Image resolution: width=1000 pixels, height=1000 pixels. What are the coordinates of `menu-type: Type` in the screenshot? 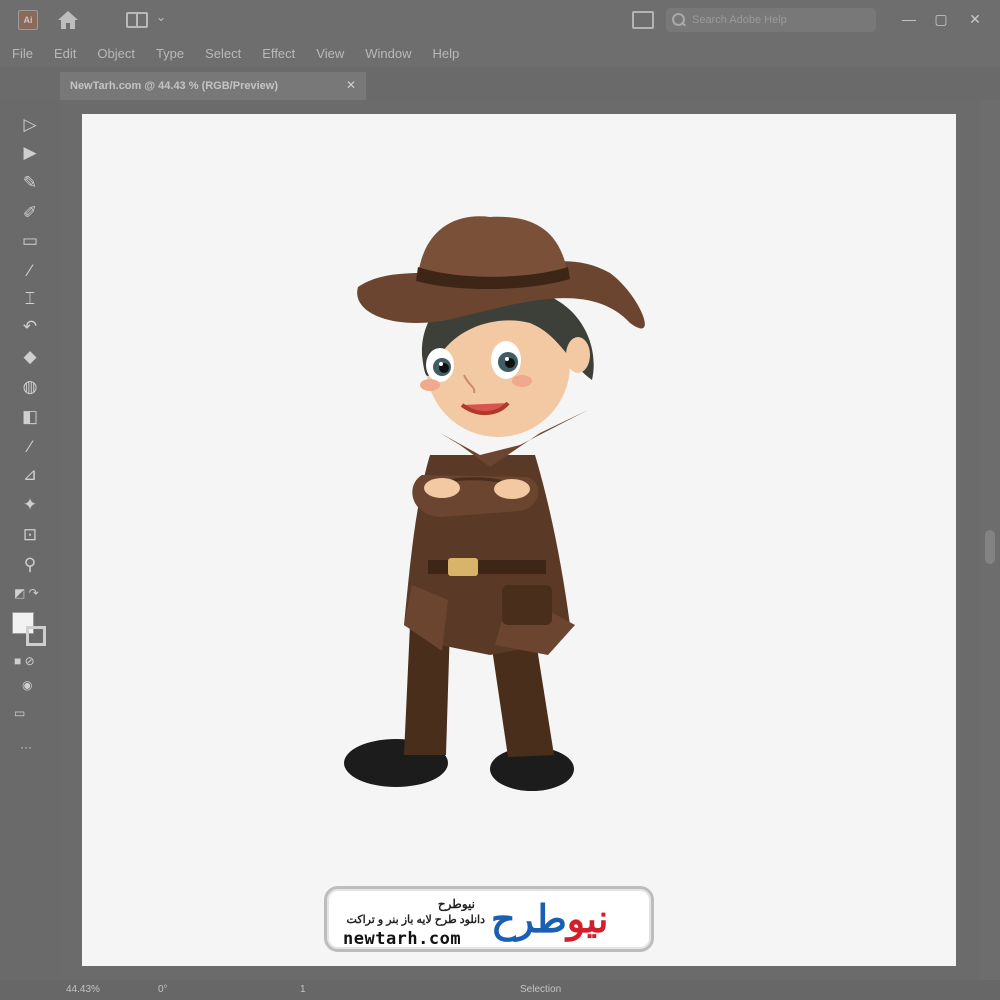 It's located at (170, 53).